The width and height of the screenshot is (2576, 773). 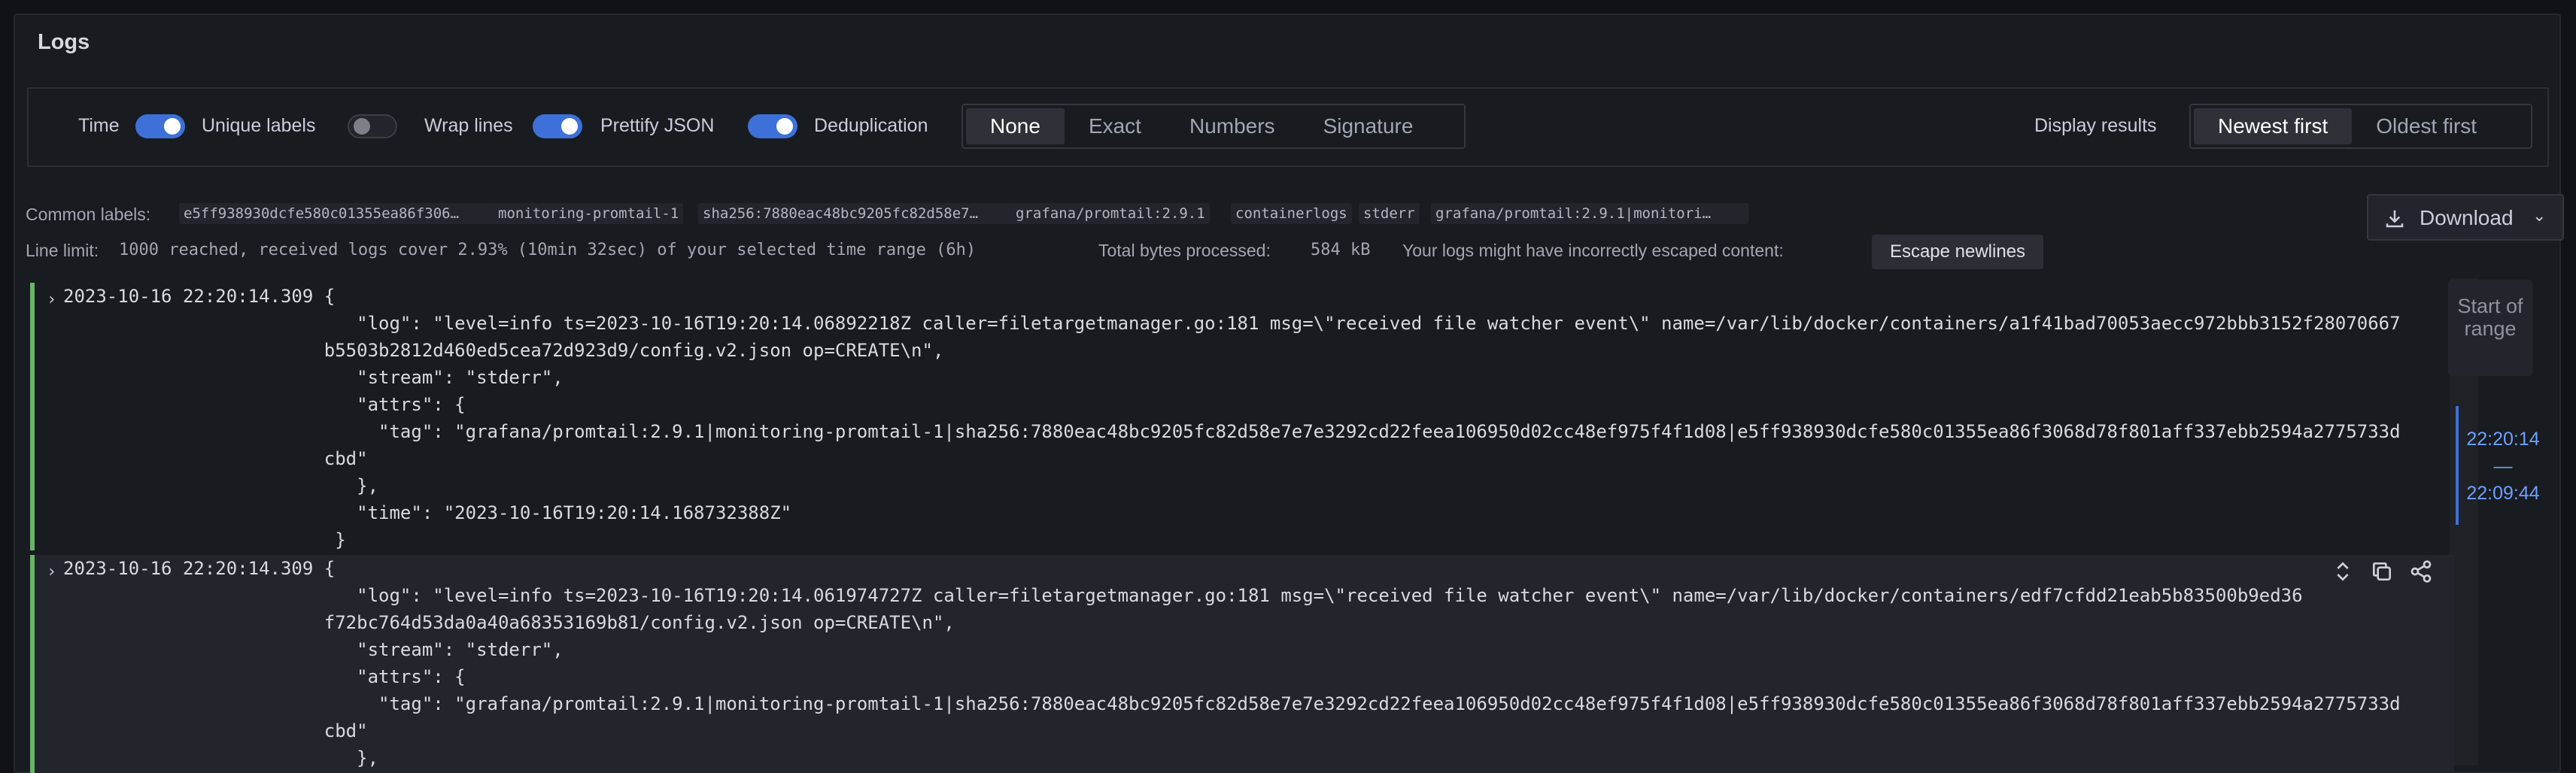 What do you see at coordinates (1015, 126) in the screenshot?
I see `dedup-option-none: None` at bounding box center [1015, 126].